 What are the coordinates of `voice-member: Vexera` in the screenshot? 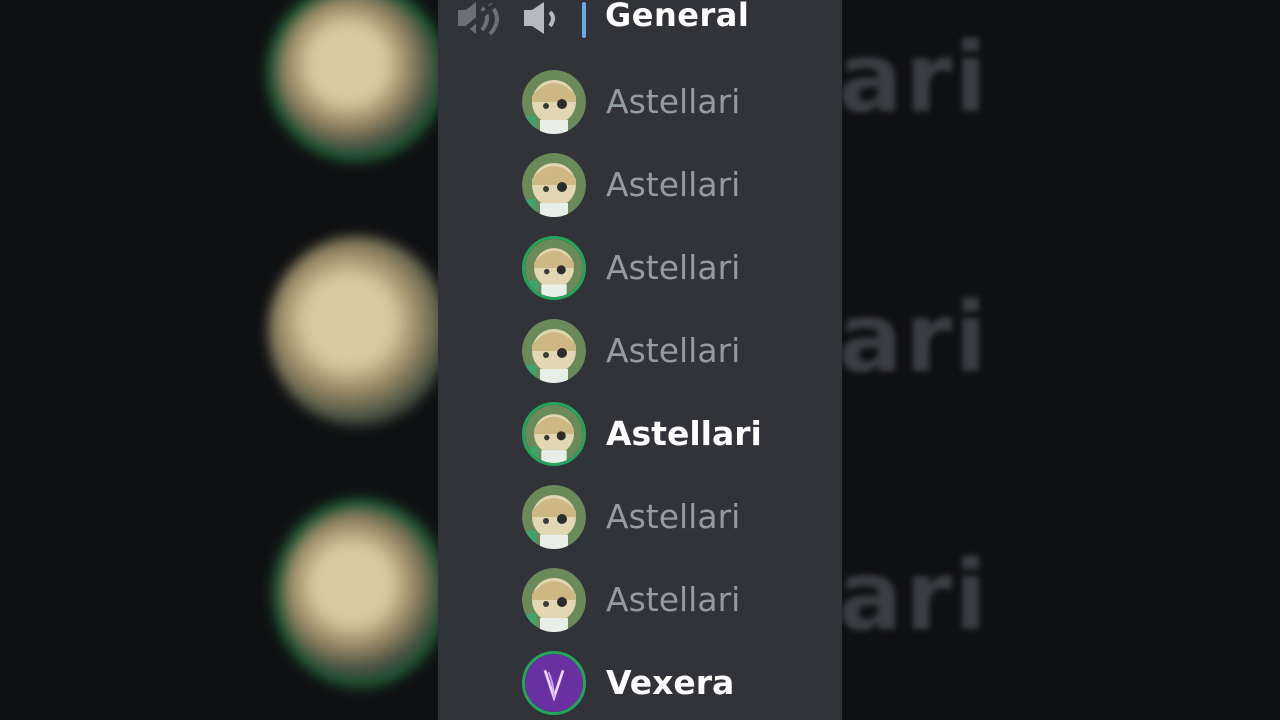 It's located at (672, 684).